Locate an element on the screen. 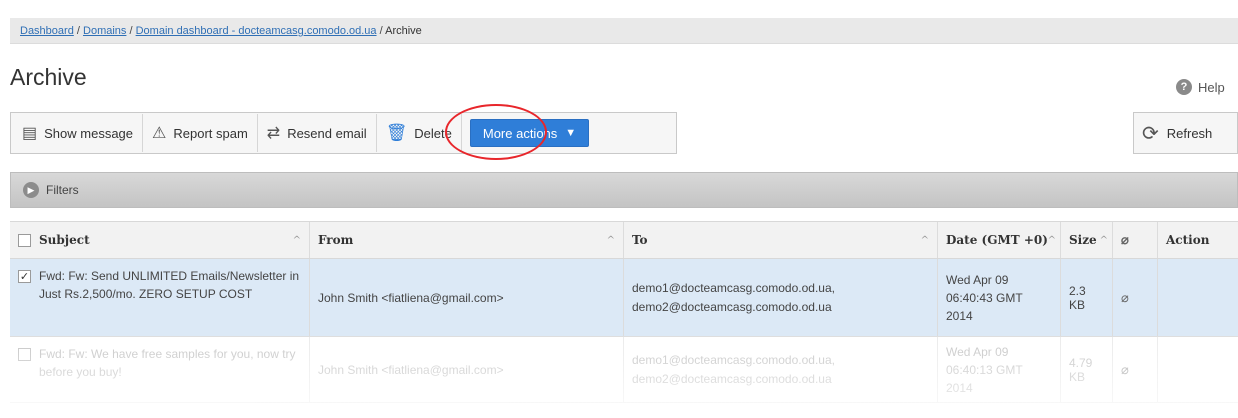  report-spam-button: ⚠ Report spam is located at coordinates (200, 133).